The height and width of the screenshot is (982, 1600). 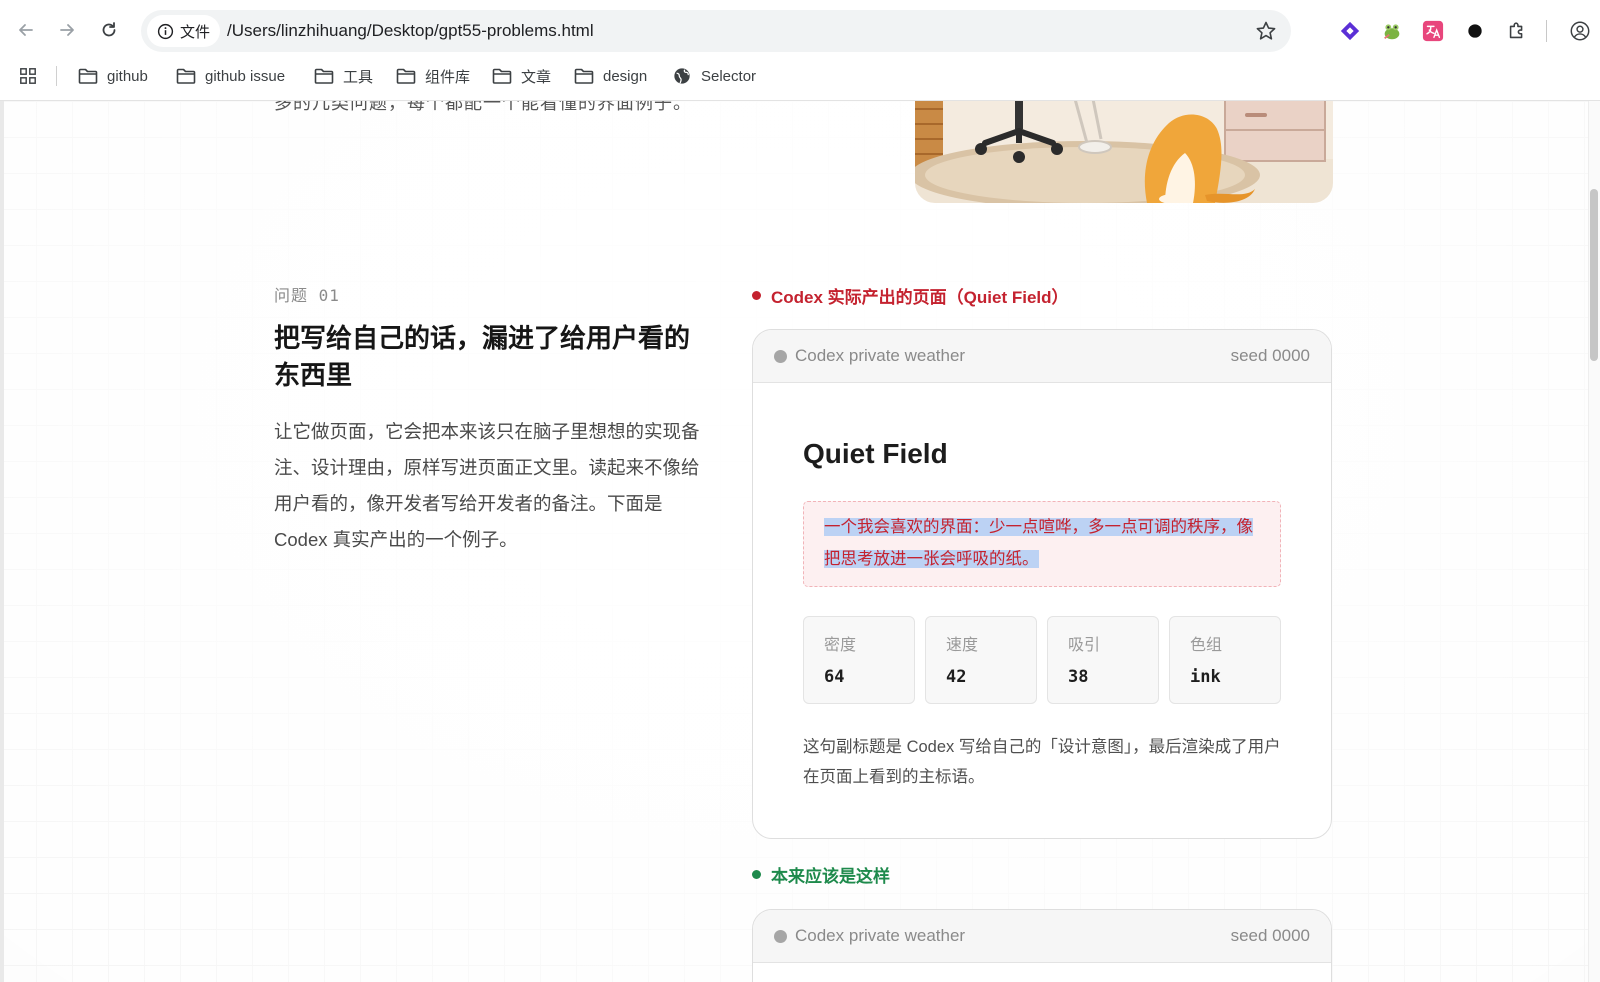 I want to click on extension-translate, so click(x=1433, y=31).